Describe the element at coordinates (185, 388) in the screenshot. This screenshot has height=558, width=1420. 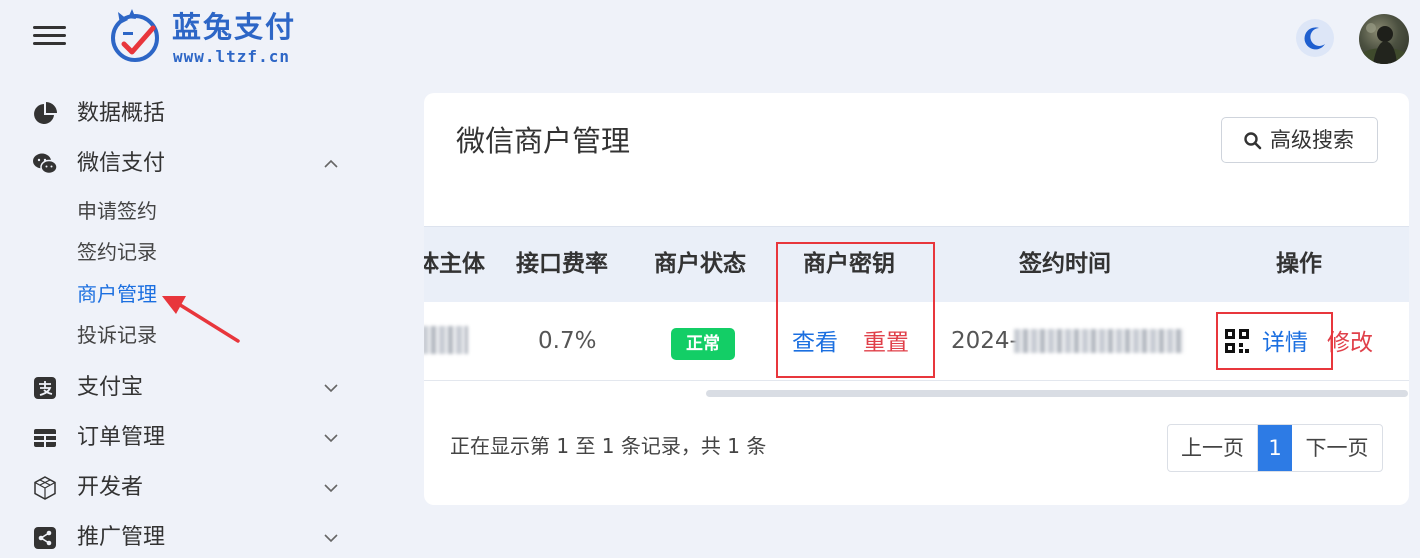
I see `sidebar-item-alipay: 支付宝` at that location.